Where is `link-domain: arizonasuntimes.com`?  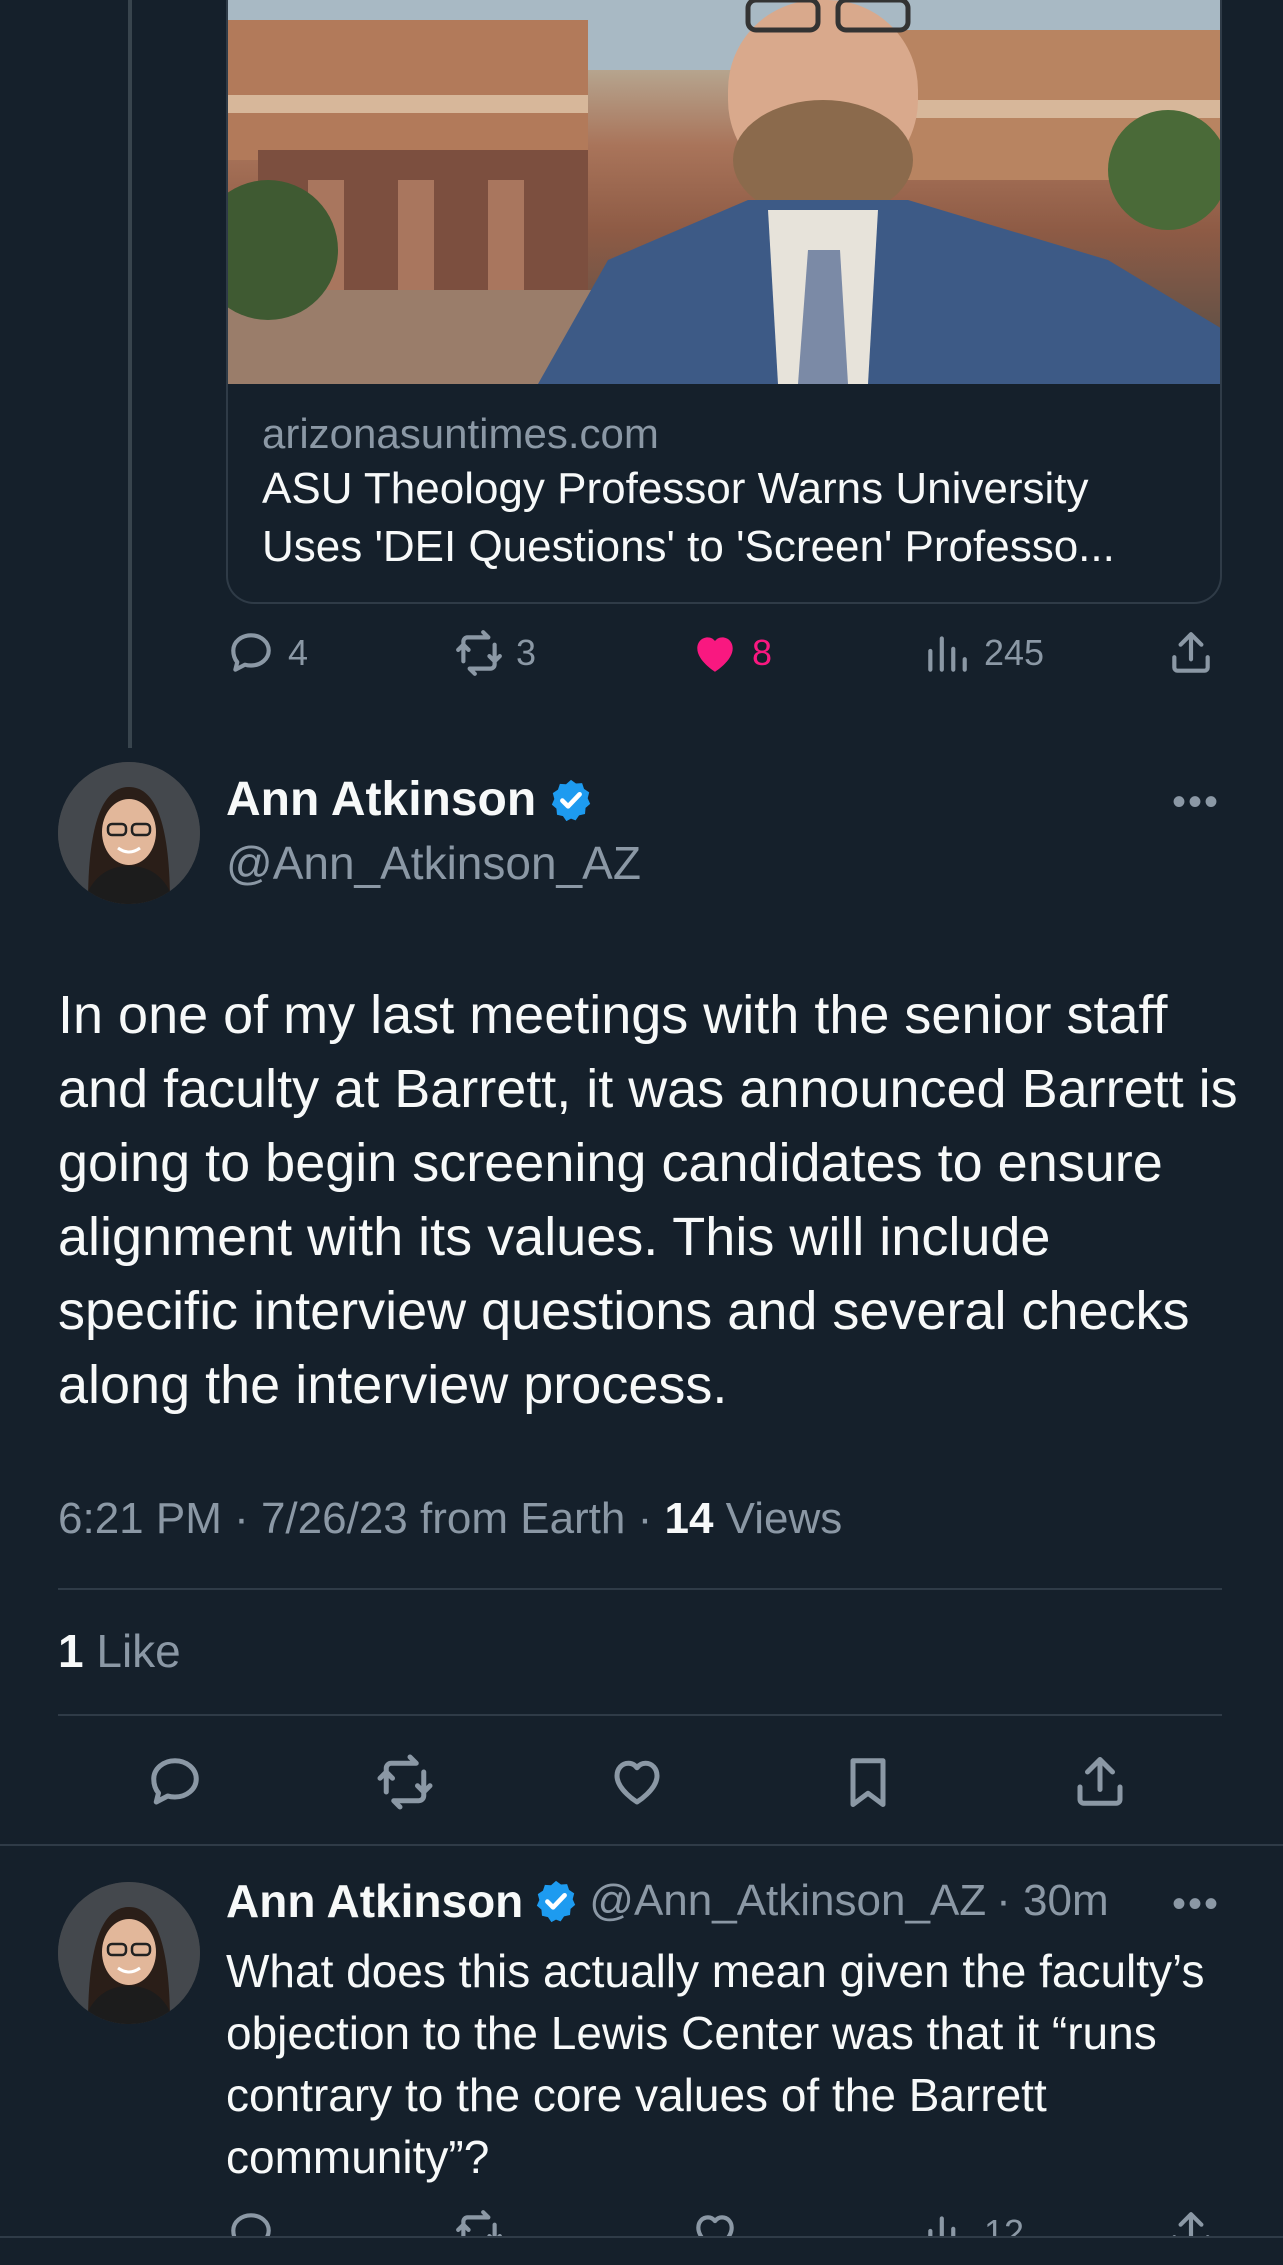
link-domain: arizonasuntimes.com is located at coordinates (460, 433).